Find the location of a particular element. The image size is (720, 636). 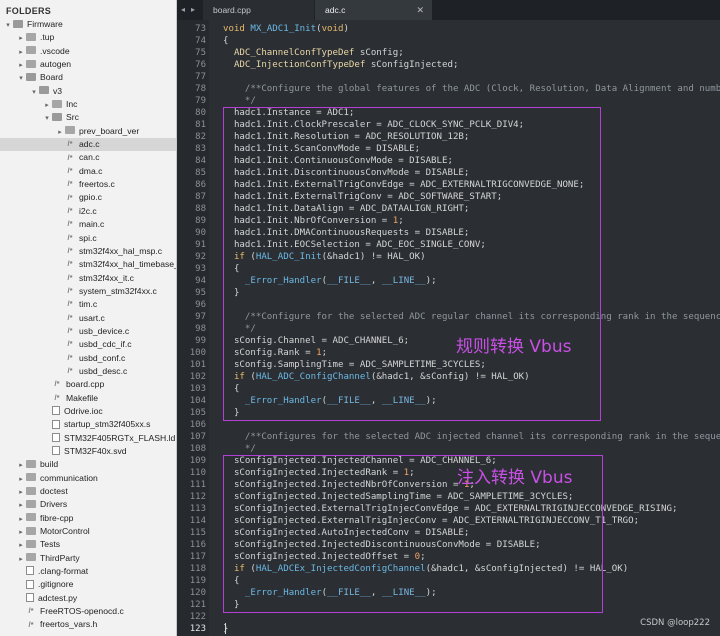

sidebar-folder: ▸ prev_board_ver is located at coordinates (88, 131).